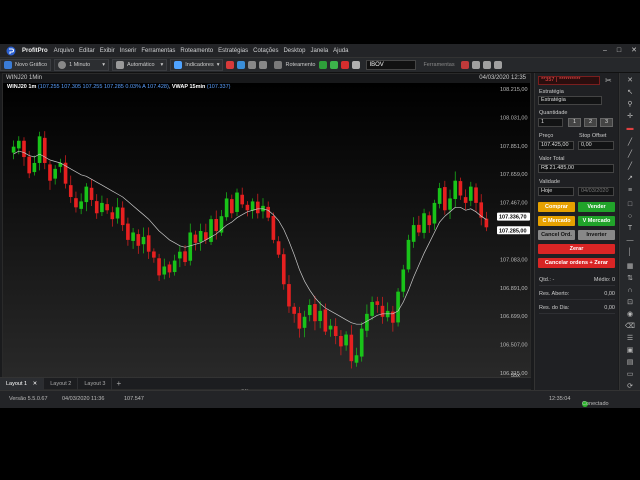  I want to click on maximize-icon: □, so click(619, 50).